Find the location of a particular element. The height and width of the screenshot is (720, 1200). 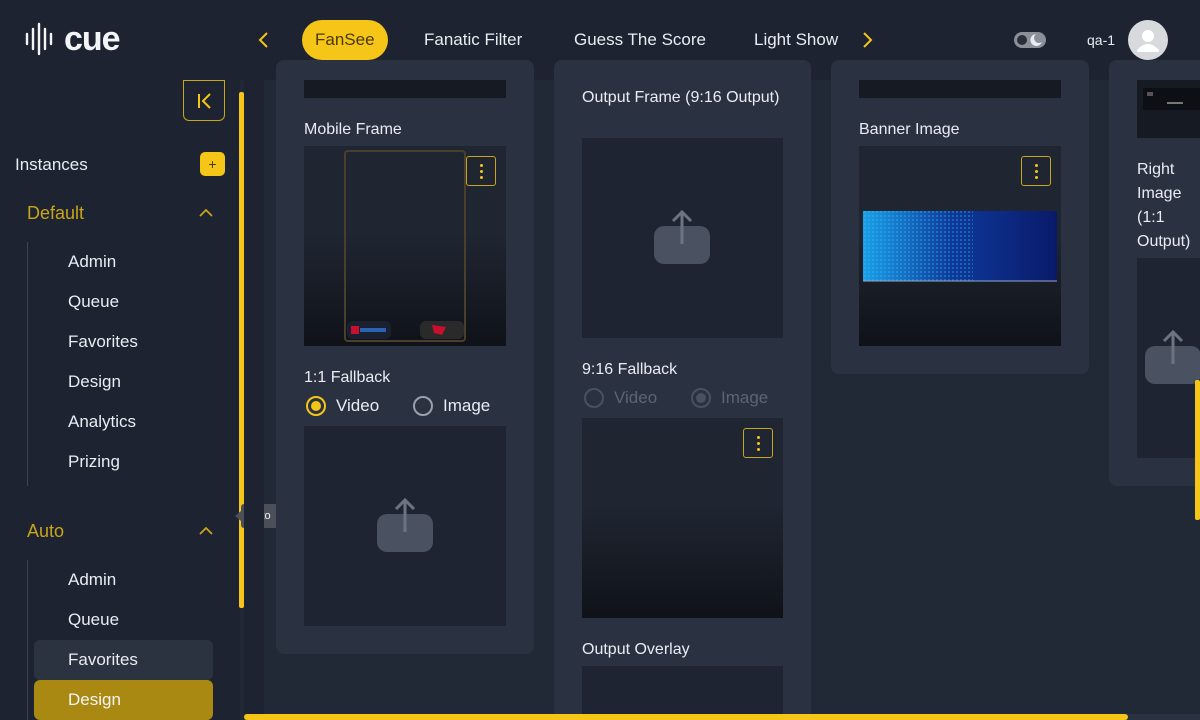

instances-heading: Instances is located at coordinates (51, 164).